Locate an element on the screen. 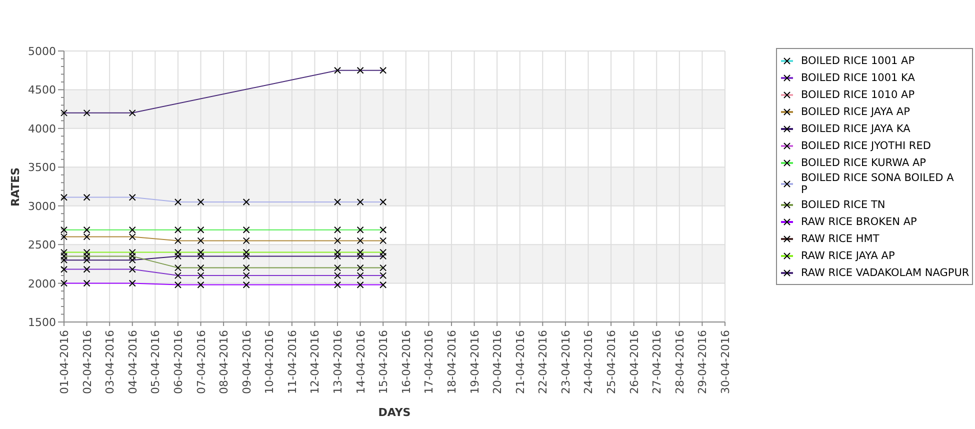 This screenshot has height=429, width=975. x-tick-label: 20-04-2016 is located at coordinates (497, 362).